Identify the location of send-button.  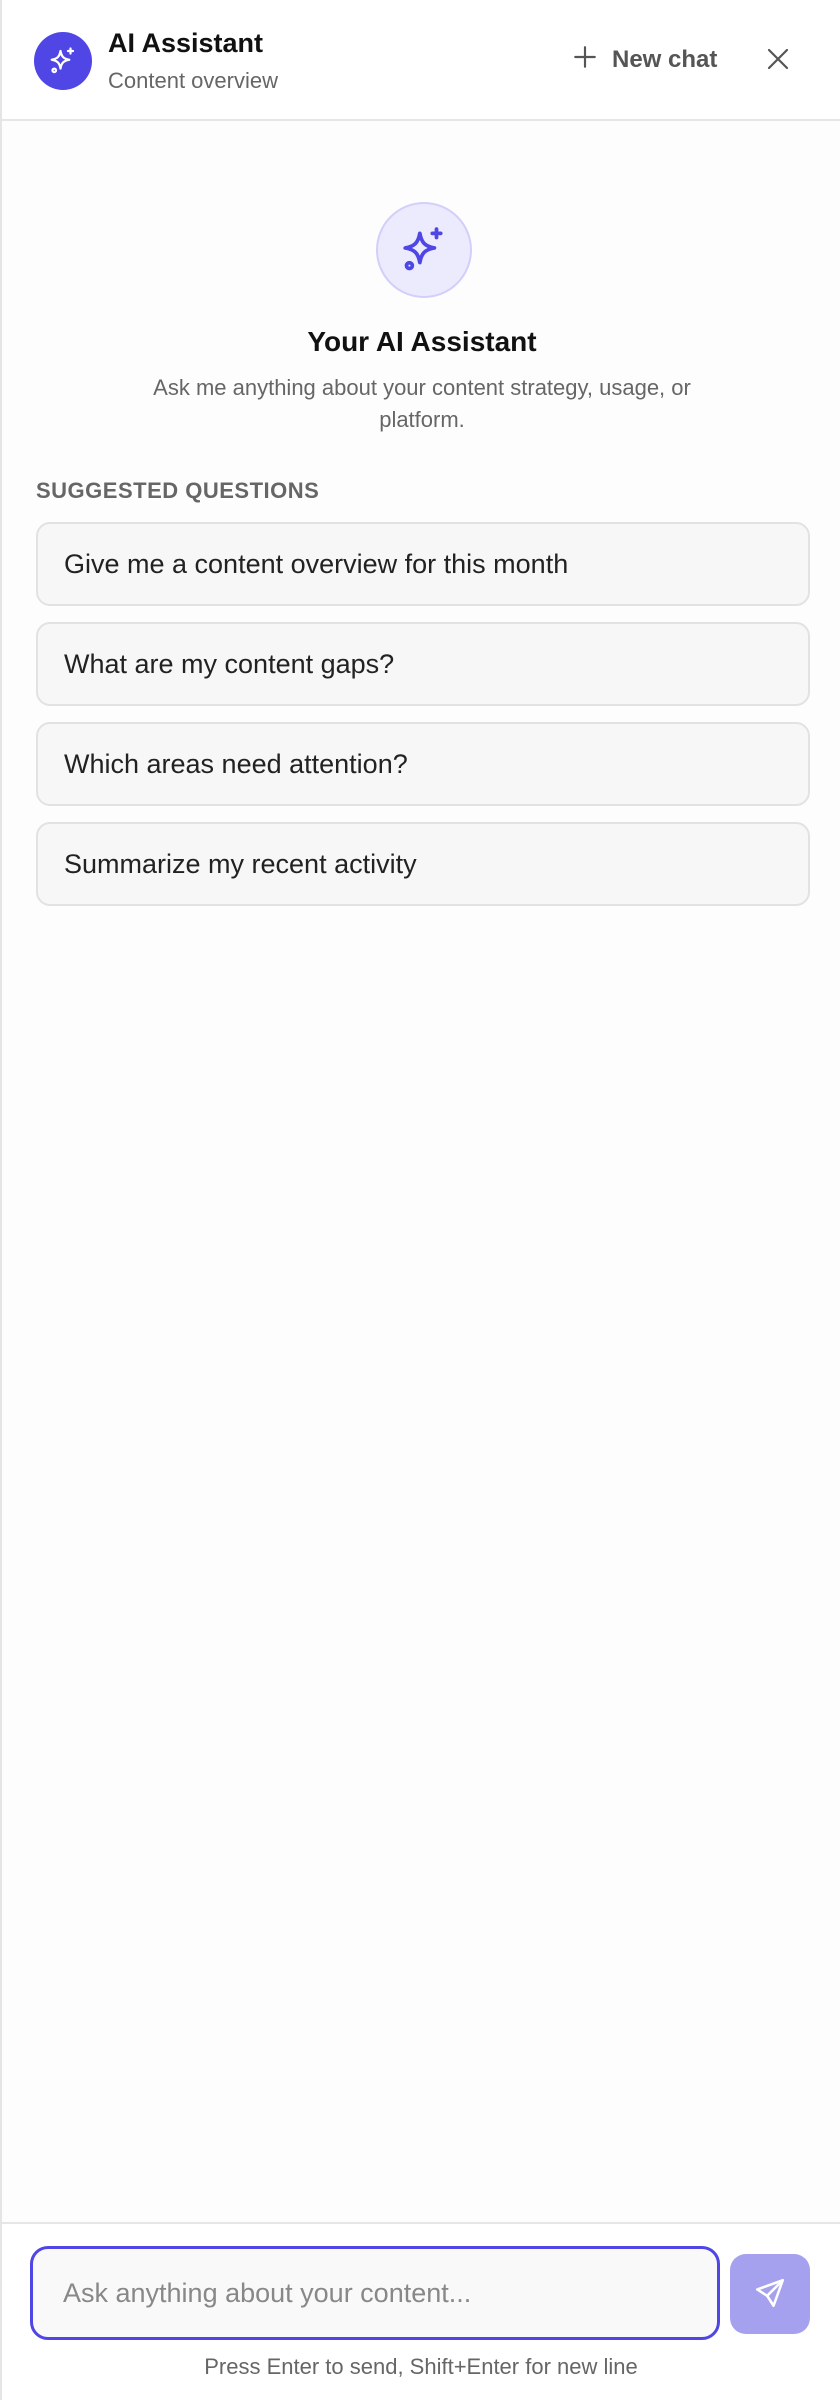
(770, 2294).